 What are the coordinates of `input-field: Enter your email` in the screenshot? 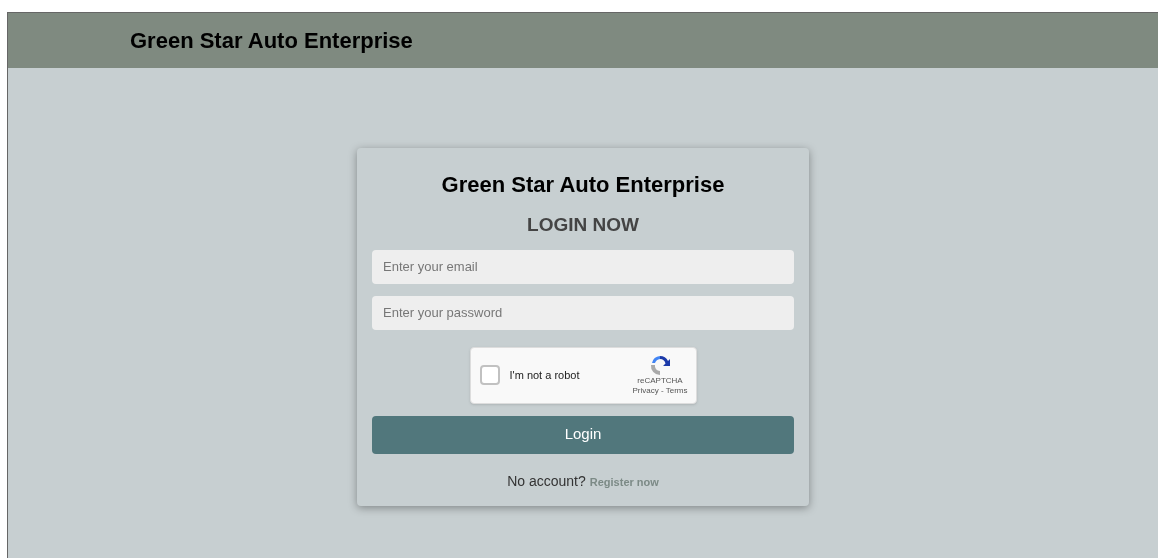 It's located at (583, 266).